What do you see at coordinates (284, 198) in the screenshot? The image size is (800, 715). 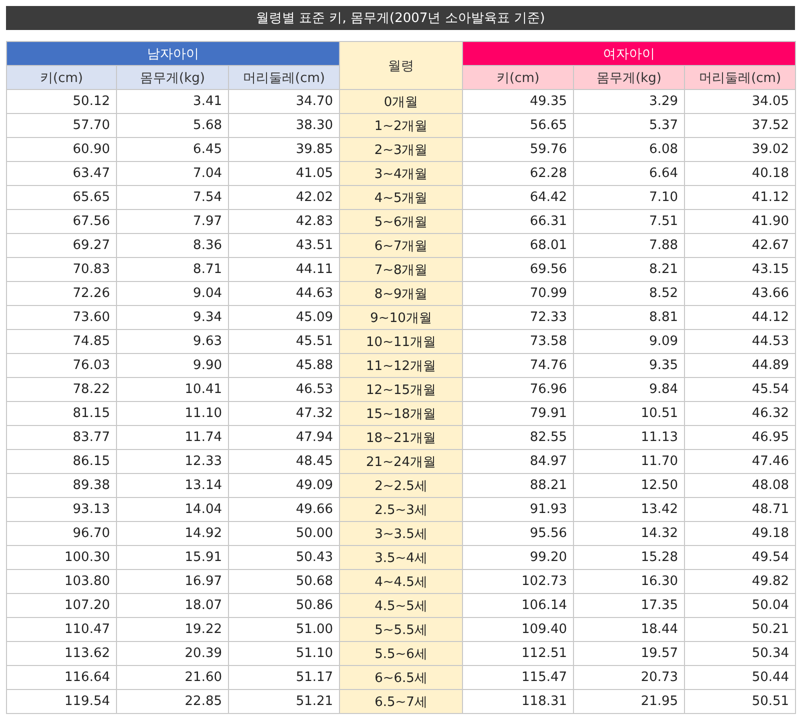 I see `table-cell: 42.02` at bounding box center [284, 198].